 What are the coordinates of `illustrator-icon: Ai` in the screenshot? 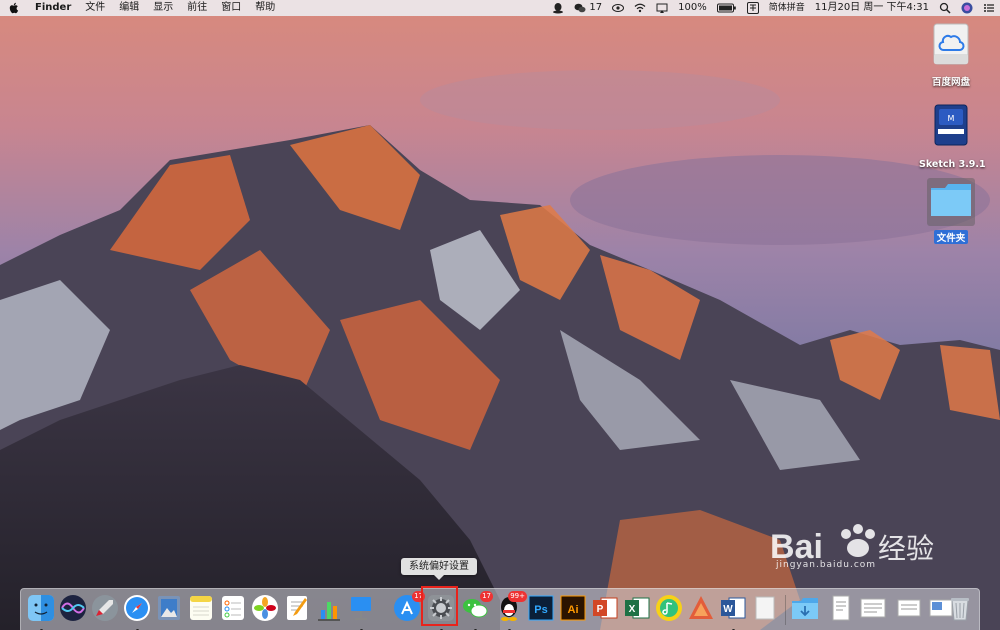 It's located at (573, 608).